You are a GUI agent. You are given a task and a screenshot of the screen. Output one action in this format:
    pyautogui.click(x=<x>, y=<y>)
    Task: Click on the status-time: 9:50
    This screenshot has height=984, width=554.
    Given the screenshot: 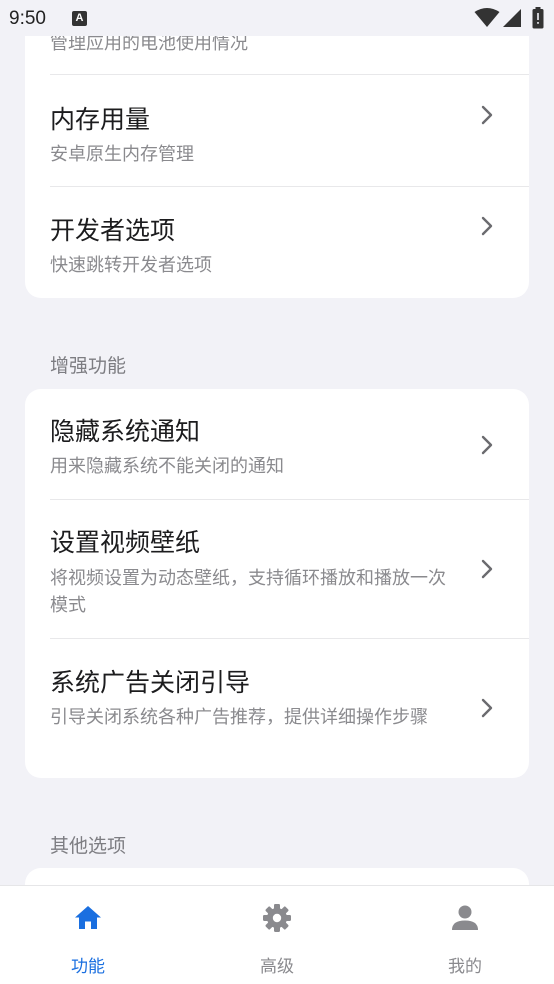 What is the action you would take?
    pyautogui.click(x=27, y=18)
    